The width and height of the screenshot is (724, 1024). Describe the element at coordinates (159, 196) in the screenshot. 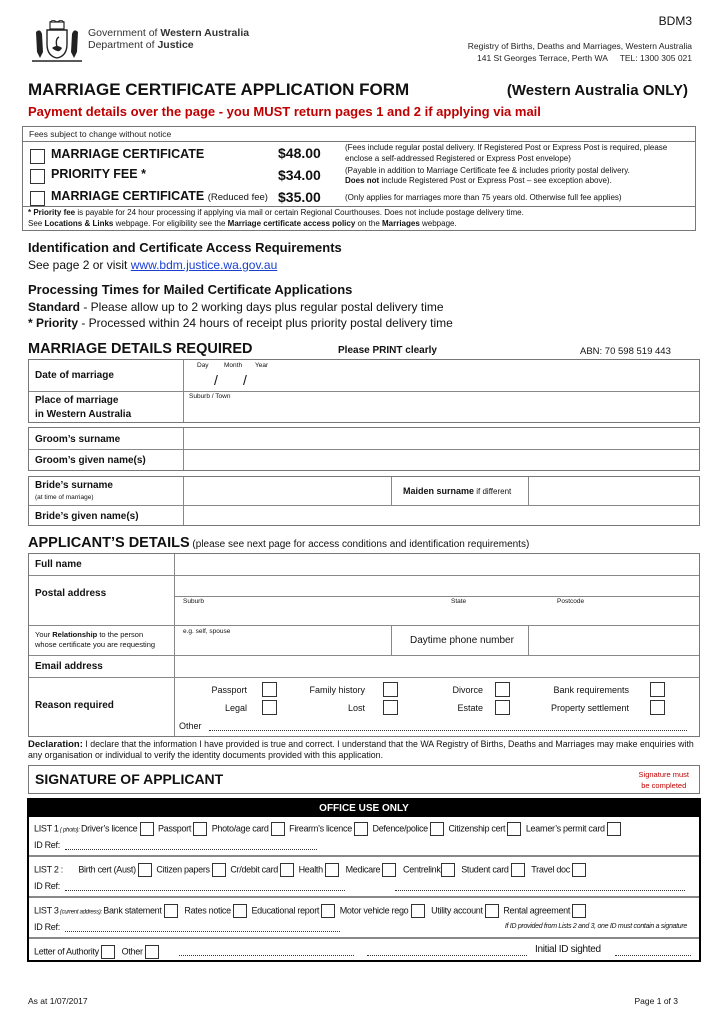

I see `fee-label-reduced: MARRIAGE CERTIFICATE (Reduced fee)` at that location.